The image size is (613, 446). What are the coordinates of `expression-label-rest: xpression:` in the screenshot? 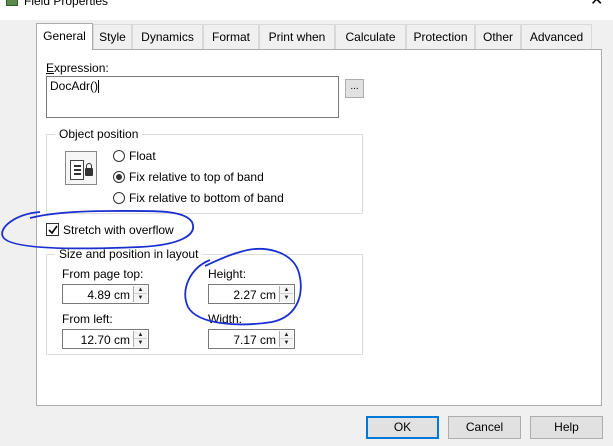 It's located at (81, 68).